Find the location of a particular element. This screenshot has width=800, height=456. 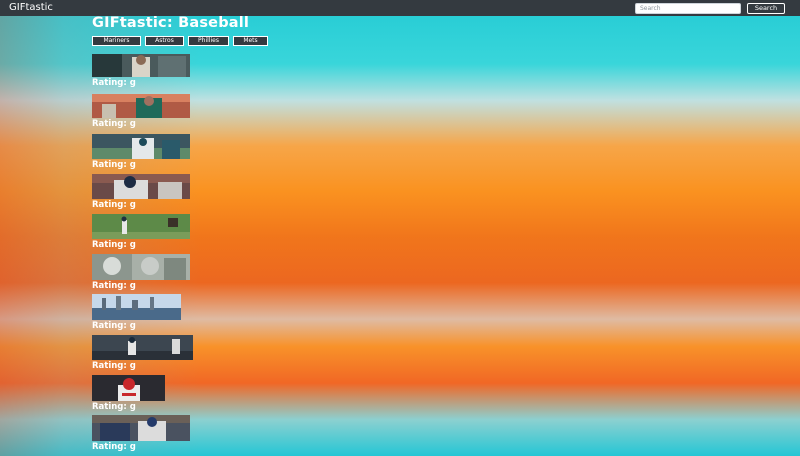

team-button-mets: Mets is located at coordinates (250, 41).